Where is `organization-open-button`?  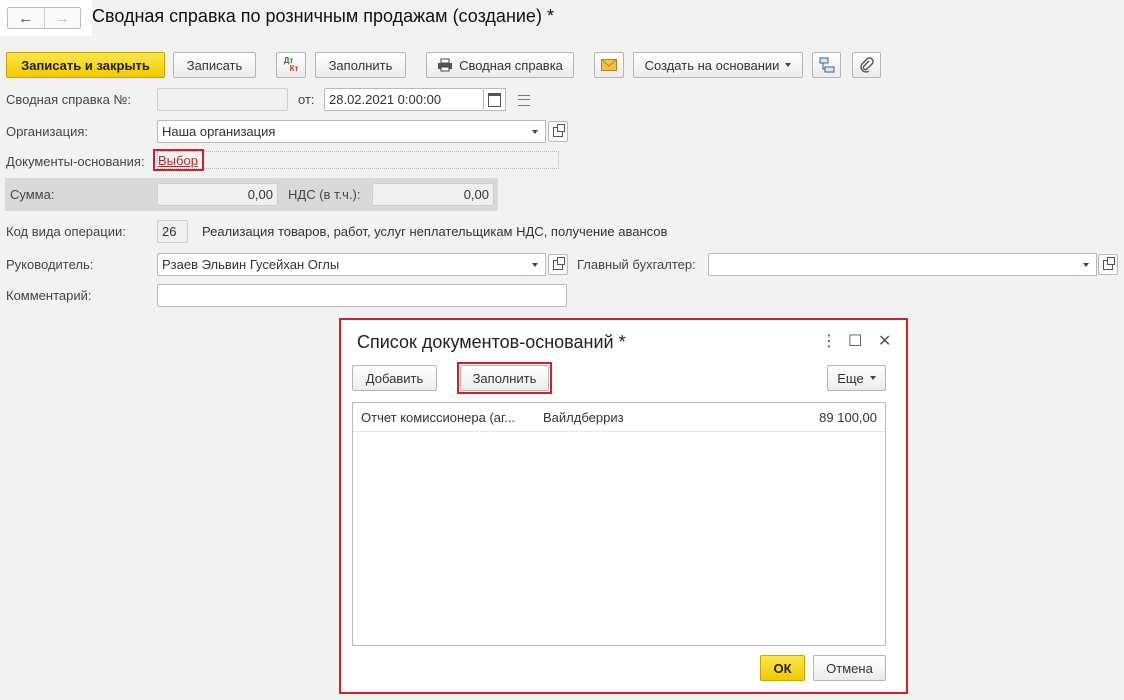
organization-open-button is located at coordinates (558, 131).